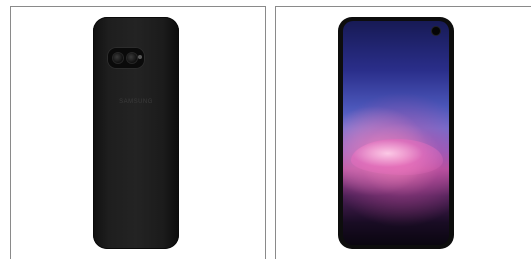 Image resolution: width=531 pixels, height=259 pixels. What do you see at coordinates (436, 31) in the screenshot?
I see `front-camera-icon` at bounding box center [436, 31].